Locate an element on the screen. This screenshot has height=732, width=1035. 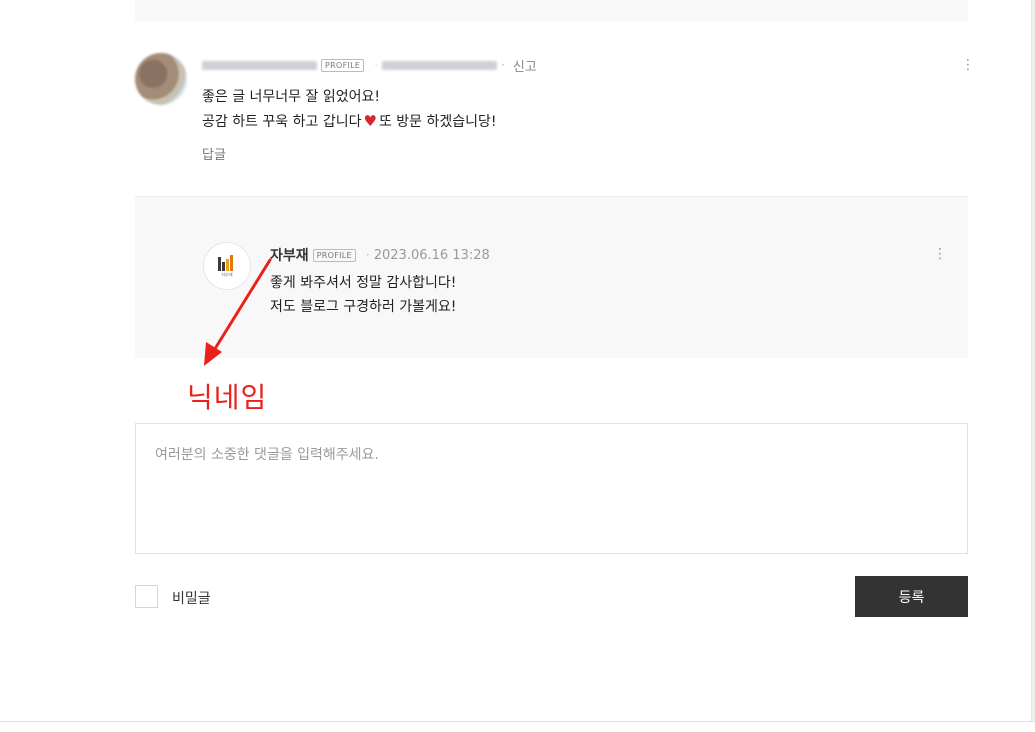
annotation-arrow is located at coordinates (238, 312).